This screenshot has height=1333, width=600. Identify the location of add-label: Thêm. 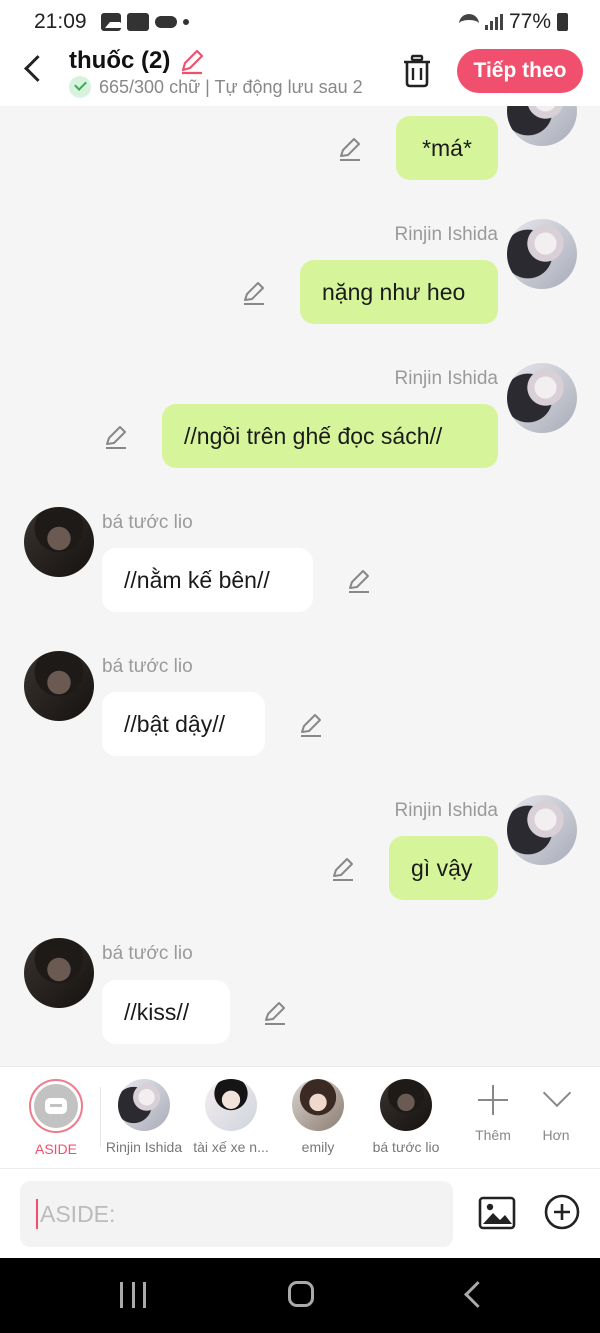
(493, 1135).